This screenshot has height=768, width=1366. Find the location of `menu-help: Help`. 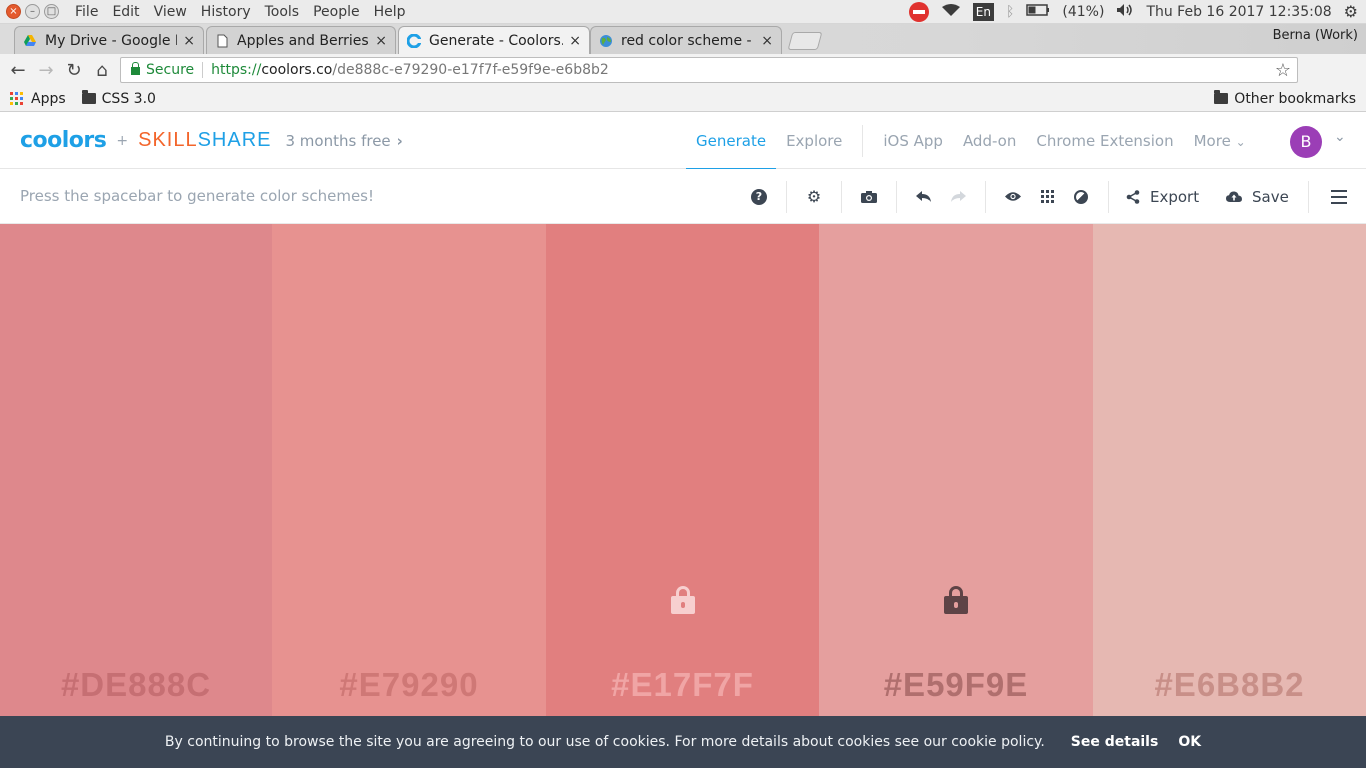

menu-help: Help is located at coordinates (390, 12).